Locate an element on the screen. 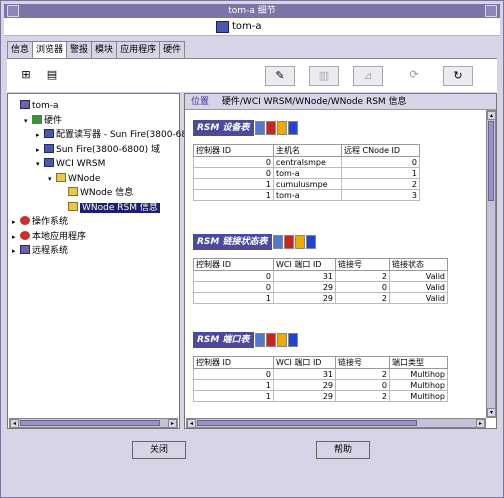 This screenshot has width=504, height=498. tree-item: ▸ Sun Fire(3800-6800) 域 is located at coordinates (98, 149).